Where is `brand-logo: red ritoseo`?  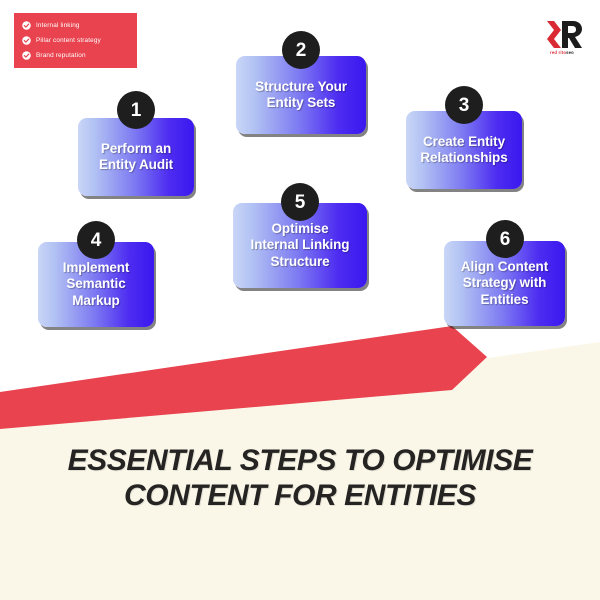 brand-logo: red ritoseo is located at coordinates (562, 40).